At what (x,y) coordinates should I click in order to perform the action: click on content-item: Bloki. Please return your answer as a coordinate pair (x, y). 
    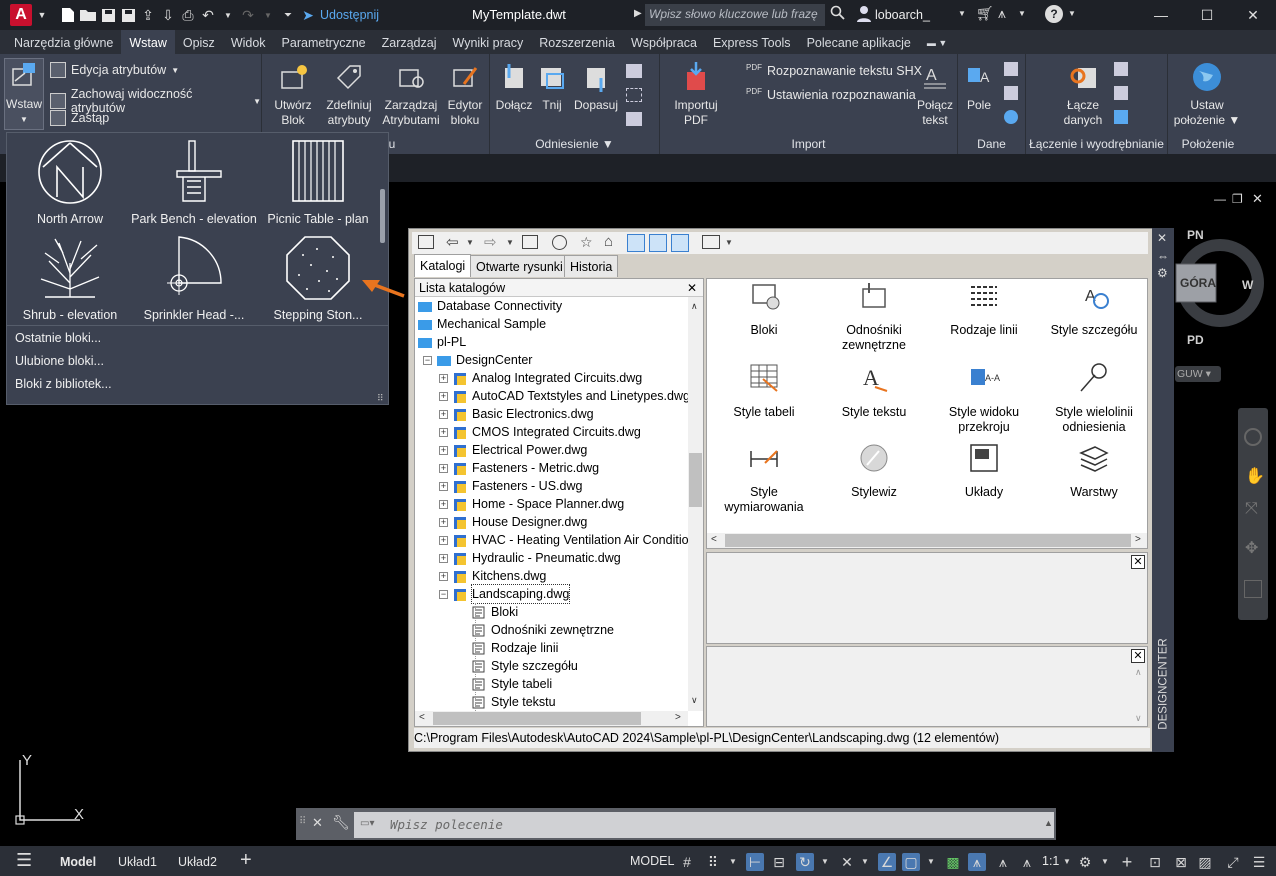
    Looking at the image, I should click on (764, 308).